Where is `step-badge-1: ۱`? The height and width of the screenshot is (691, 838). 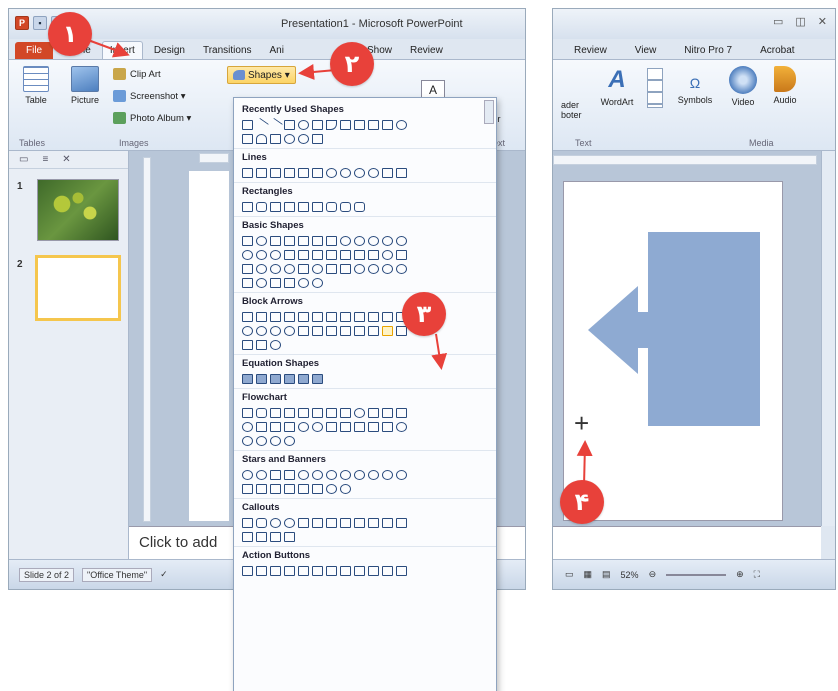
step-badge-1: ۱ is located at coordinates (70, 34).